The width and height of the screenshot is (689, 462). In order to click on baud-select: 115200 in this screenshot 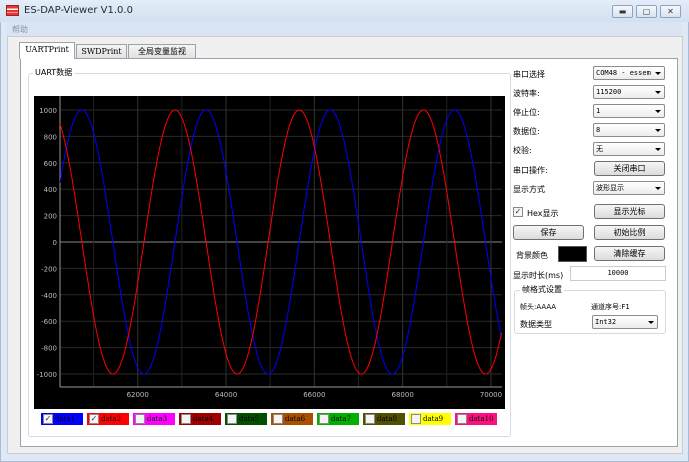, I will do `click(629, 92)`.